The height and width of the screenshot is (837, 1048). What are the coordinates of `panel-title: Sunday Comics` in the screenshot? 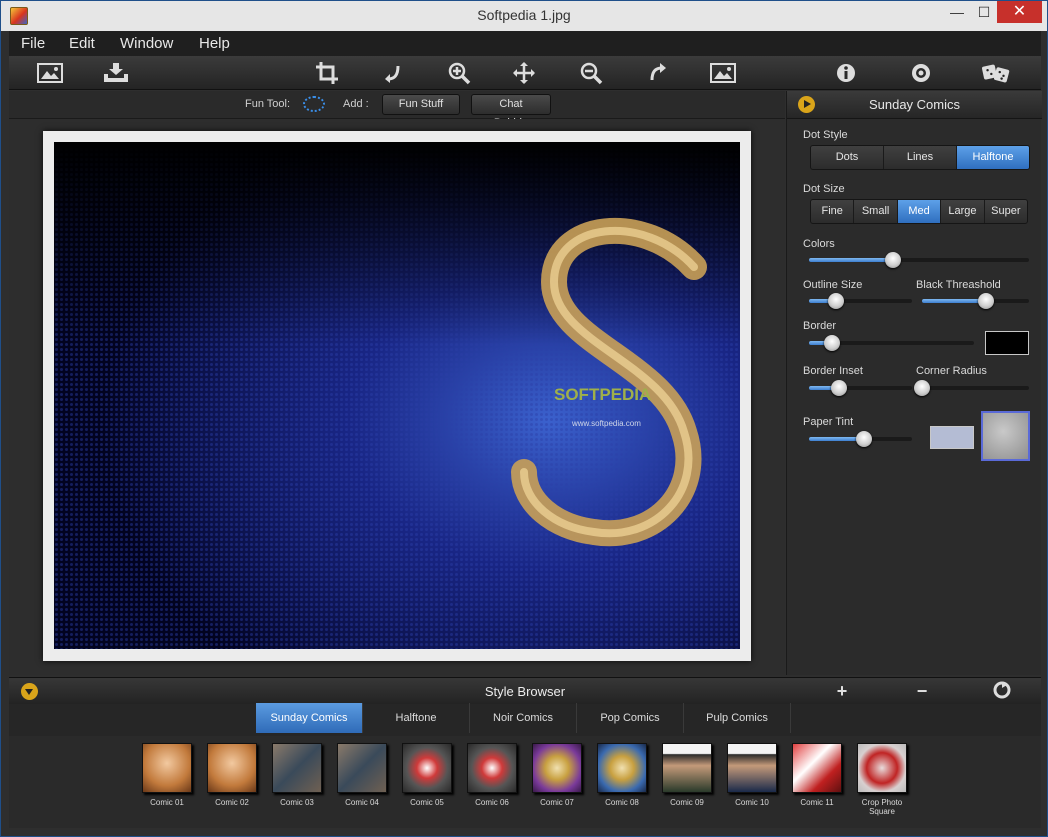 It's located at (914, 104).